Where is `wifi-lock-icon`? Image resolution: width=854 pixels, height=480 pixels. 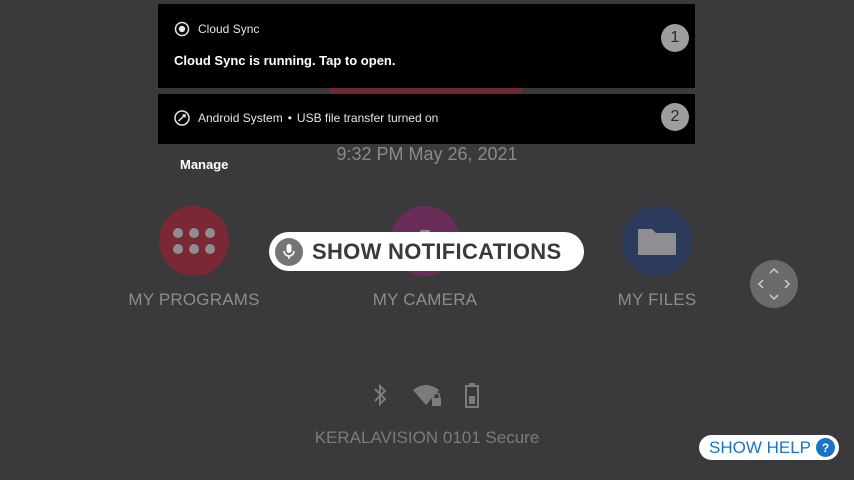 wifi-lock-icon is located at coordinates (427, 395).